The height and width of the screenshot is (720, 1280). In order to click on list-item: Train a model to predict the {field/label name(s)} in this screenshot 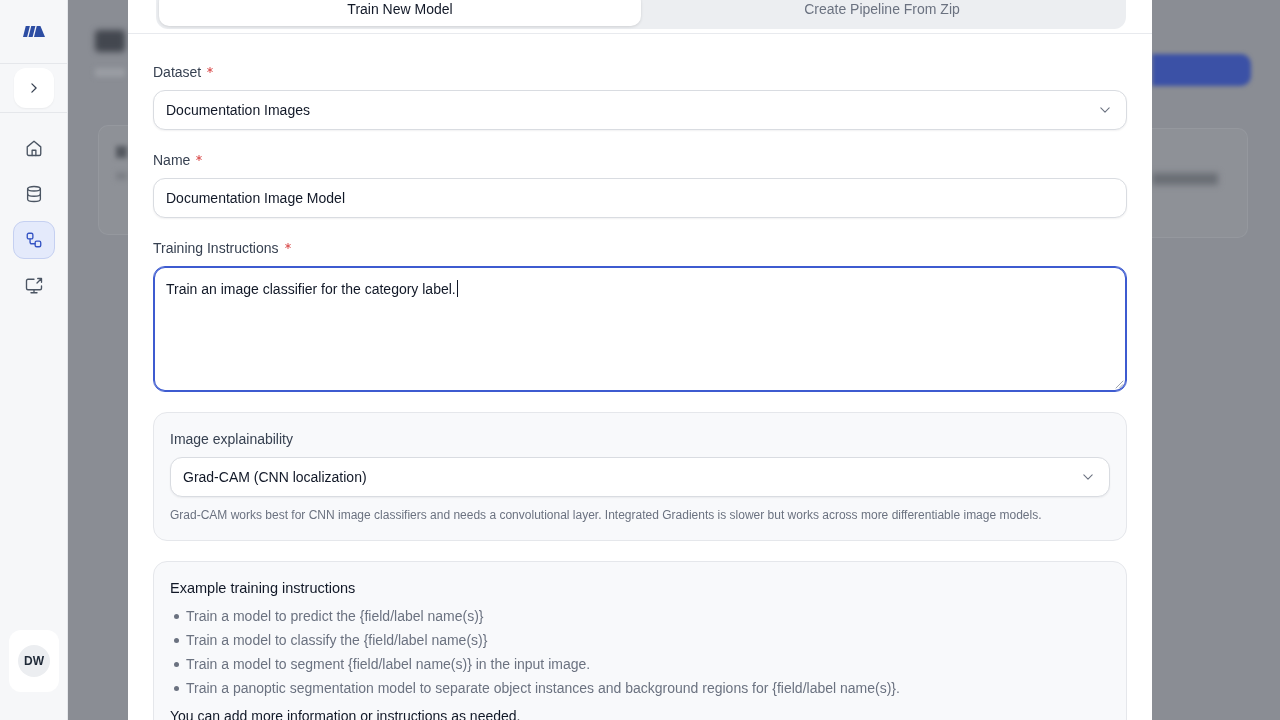, I will do `click(335, 616)`.